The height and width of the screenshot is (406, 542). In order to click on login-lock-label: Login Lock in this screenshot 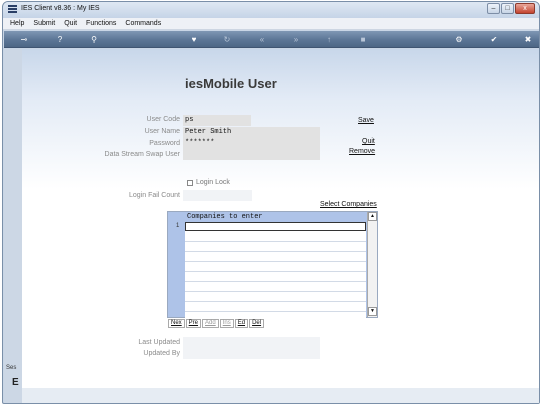, I will do `click(213, 182)`.